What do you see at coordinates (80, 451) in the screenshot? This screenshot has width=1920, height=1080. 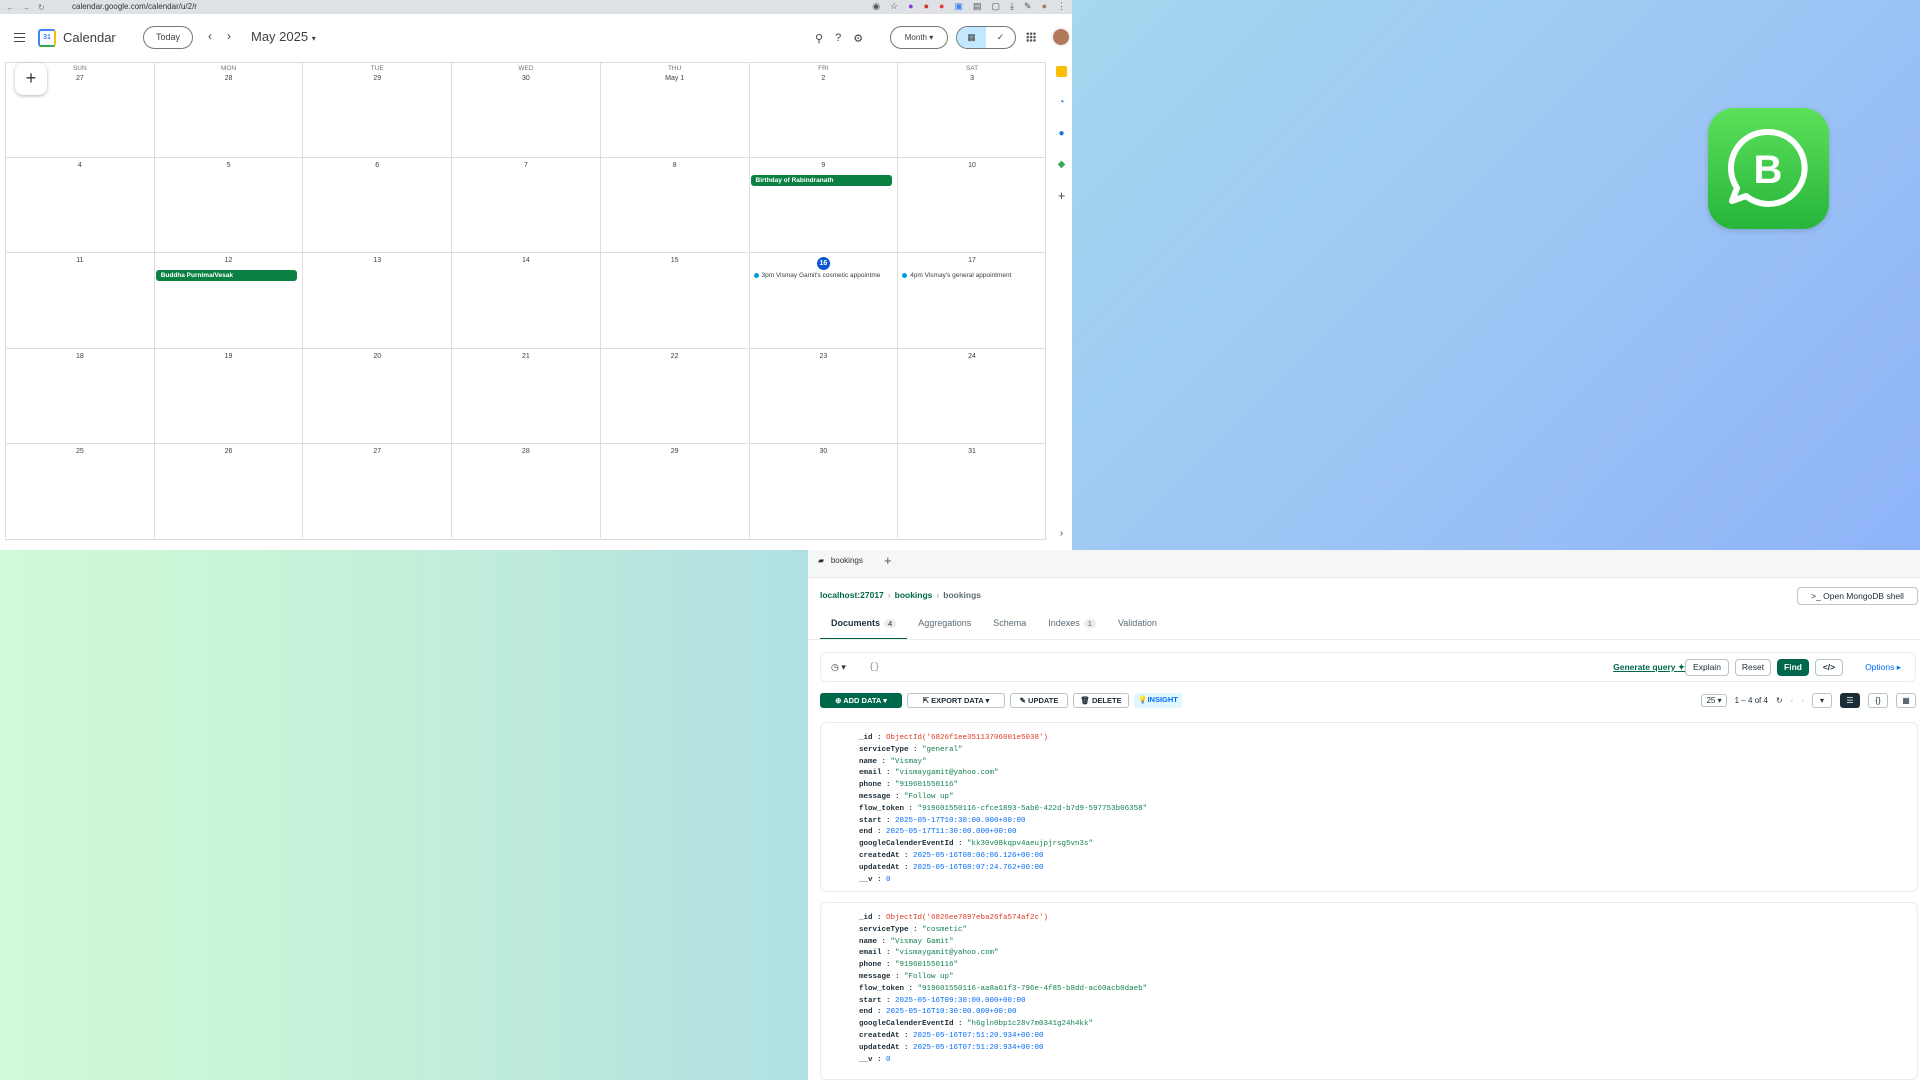 I see `day-number: 25` at bounding box center [80, 451].